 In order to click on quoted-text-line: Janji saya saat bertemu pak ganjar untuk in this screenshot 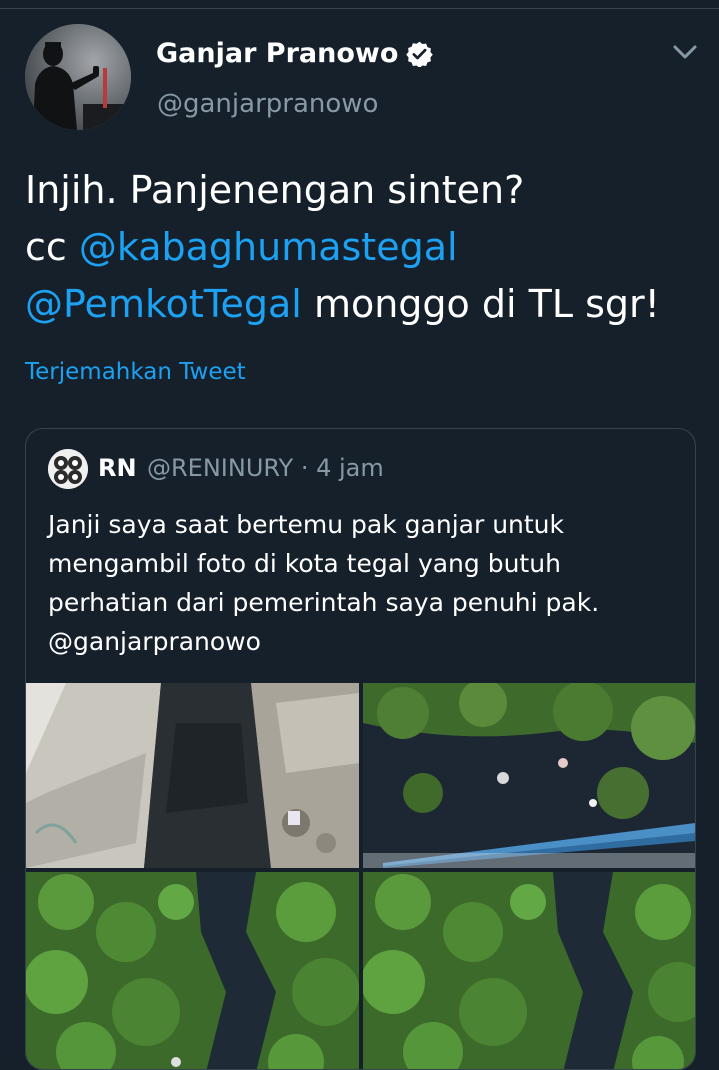, I will do `click(306, 524)`.